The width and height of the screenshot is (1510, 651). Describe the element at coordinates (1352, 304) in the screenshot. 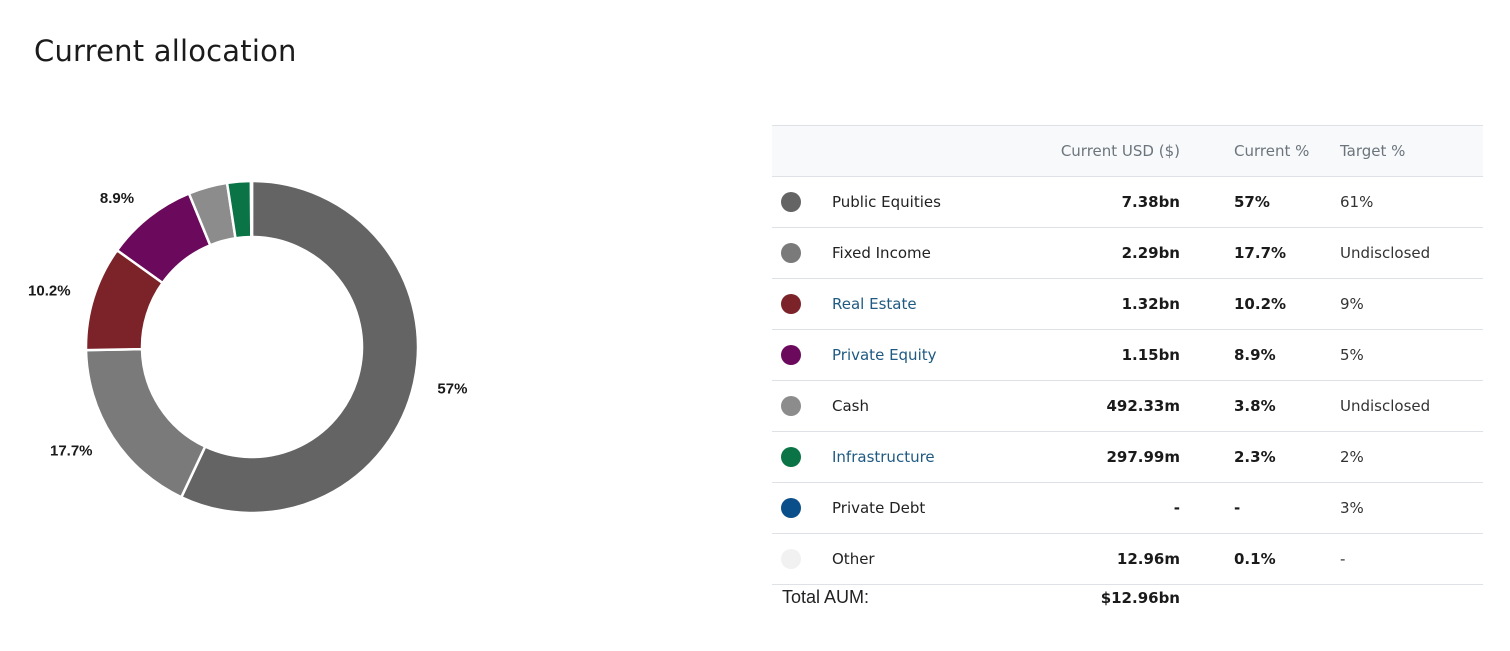

I see `target-percent-value: 9%` at that location.